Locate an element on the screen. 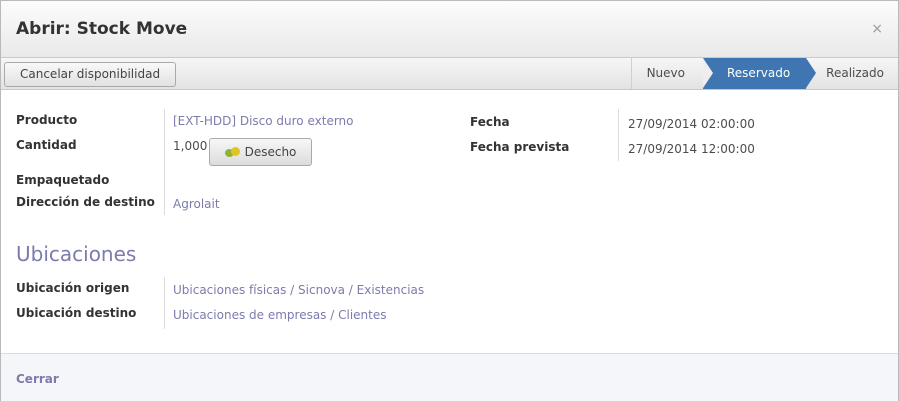 The width and height of the screenshot is (899, 401). stage-reservado: Reservado is located at coordinates (760, 73).